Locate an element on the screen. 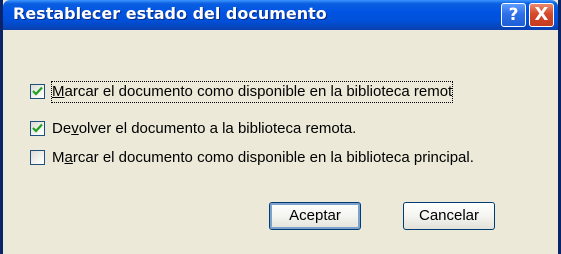 This screenshot has height=254, width=561. help-button: ? is located at coordinates (513, 15).